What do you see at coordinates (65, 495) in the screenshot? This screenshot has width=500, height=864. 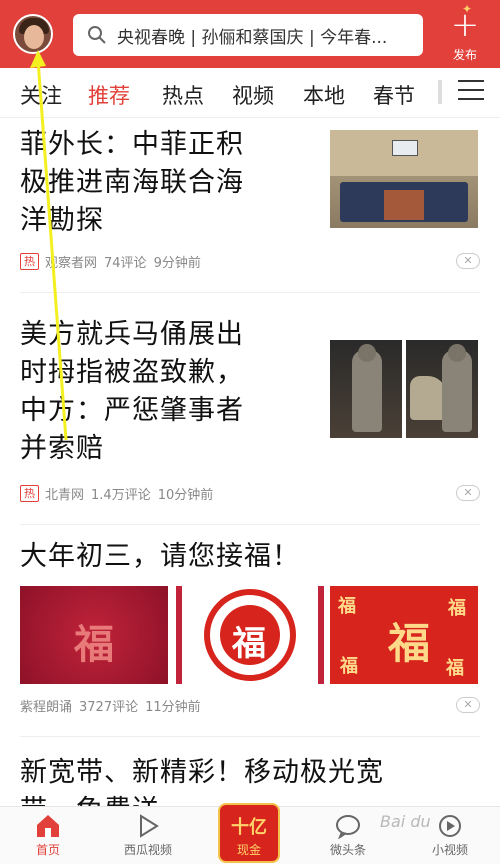 I see `article-source: 北青网` at bounding box center [65, 495].